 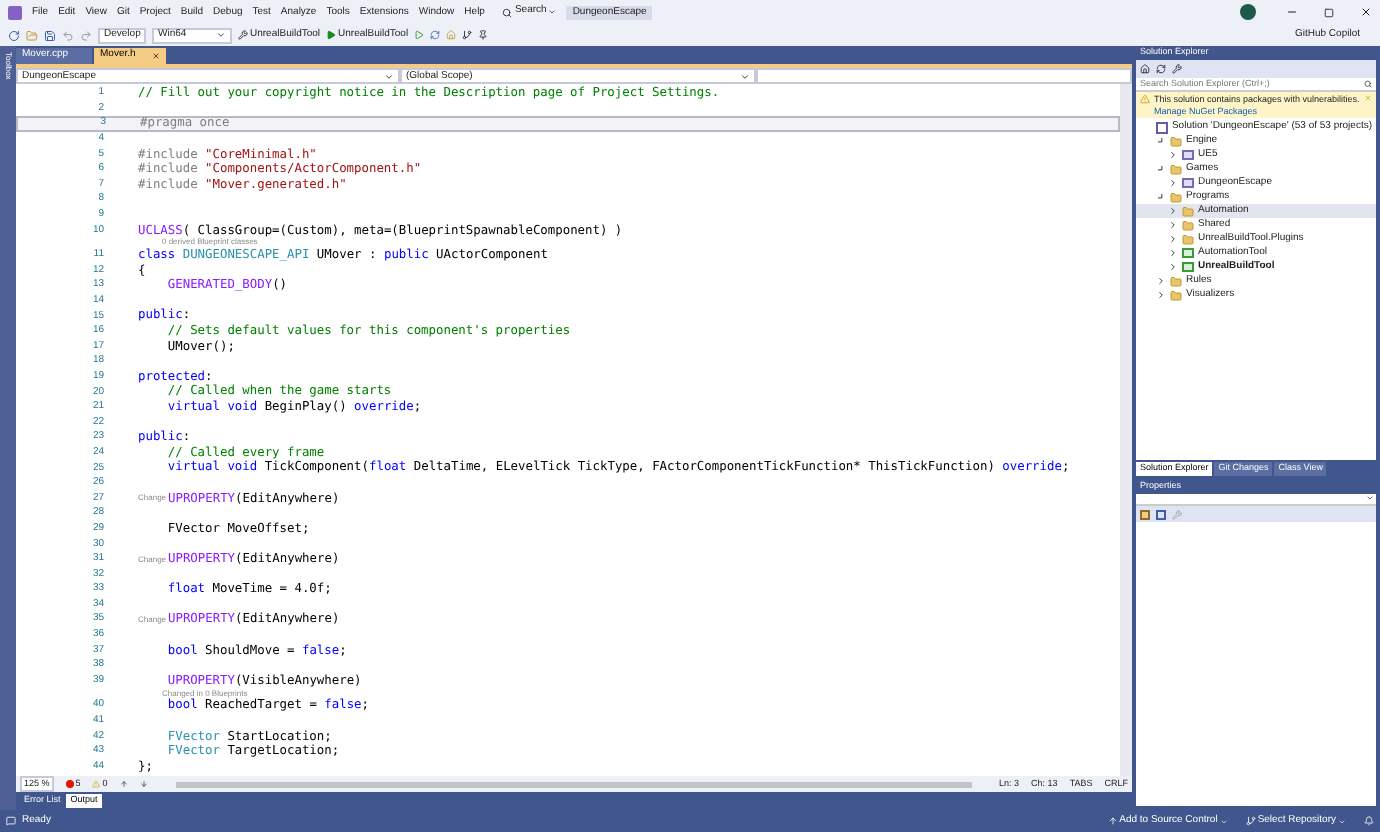 I want to click on play-outline-icon, so click(x=419, y=35).